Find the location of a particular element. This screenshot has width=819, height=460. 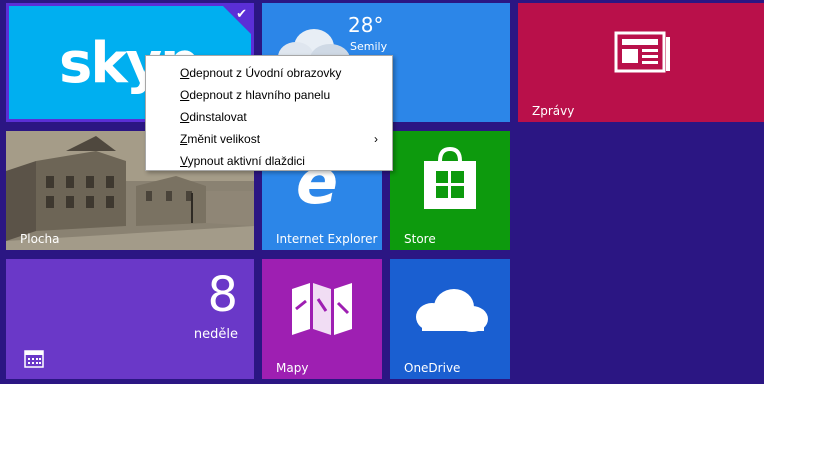

weather-city: Semily is located at coordinates (369, 46).